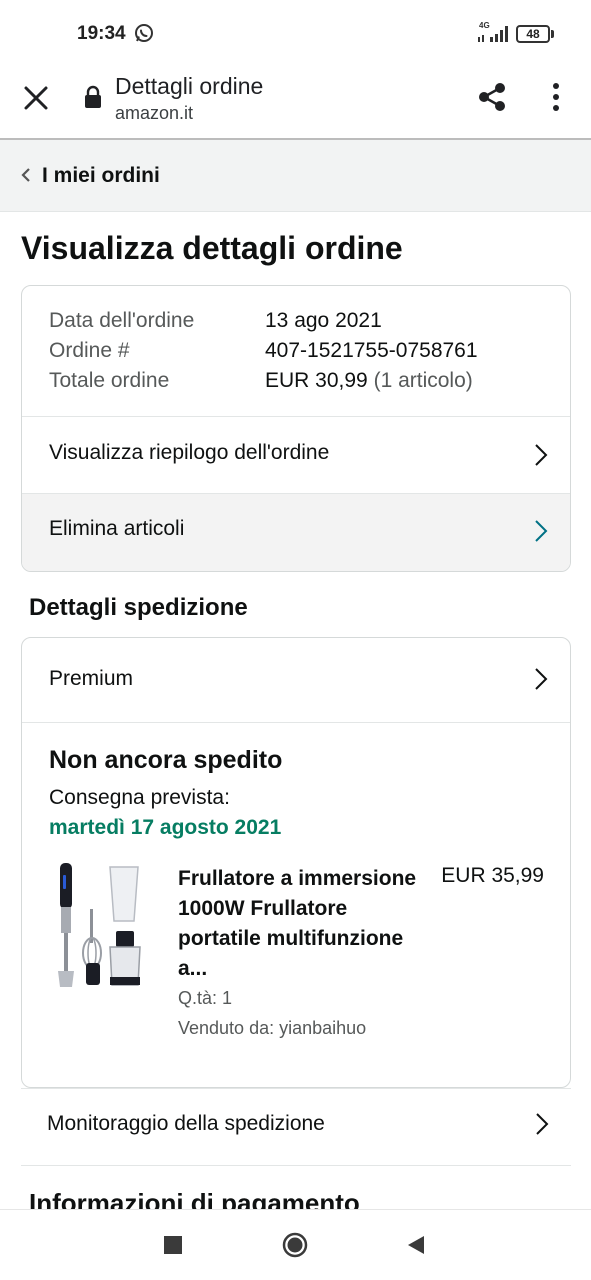 Image resolution: width=591 pixels, height=1280 pixels. What do you see at coordinates (316, 380) in the screenshot?
I see `order-total-amount: EUR 30,99` at bounding box center [316, 380].